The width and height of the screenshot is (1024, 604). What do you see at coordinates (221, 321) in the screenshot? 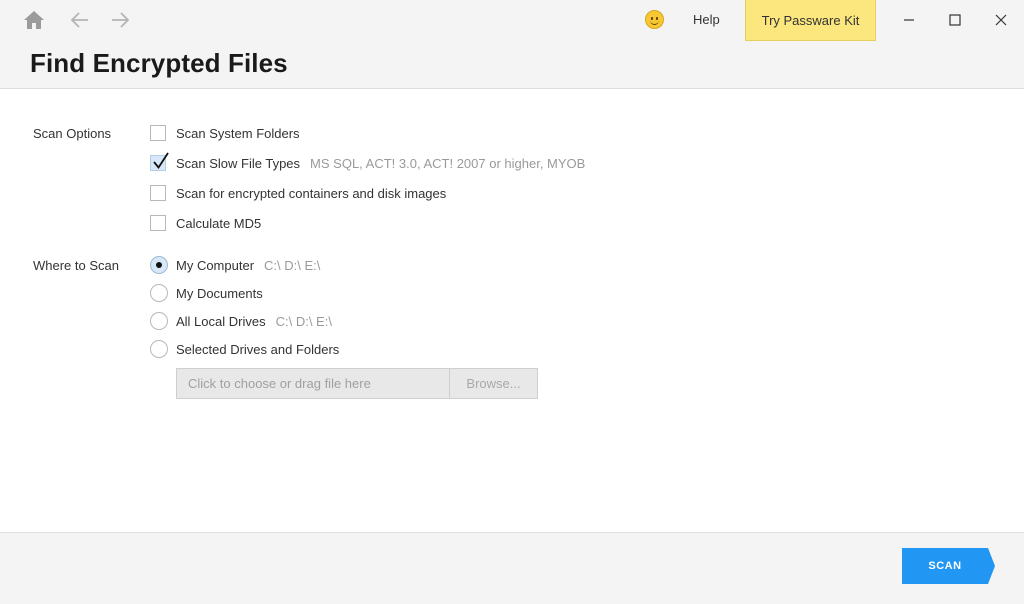
I see `option-label: All Local Drives` at bounding box center [221, 321].